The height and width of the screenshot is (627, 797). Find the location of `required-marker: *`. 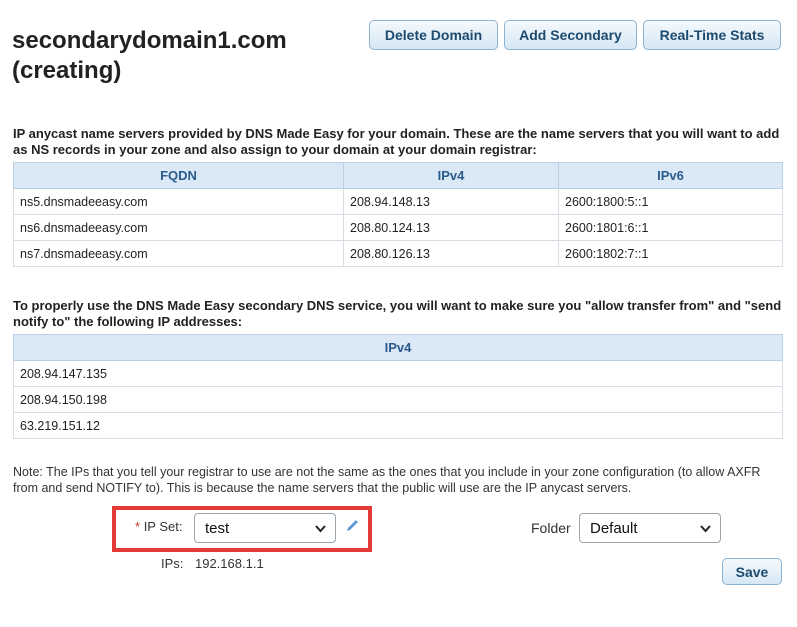

required-marker: * is located at coordinates (138, 526).